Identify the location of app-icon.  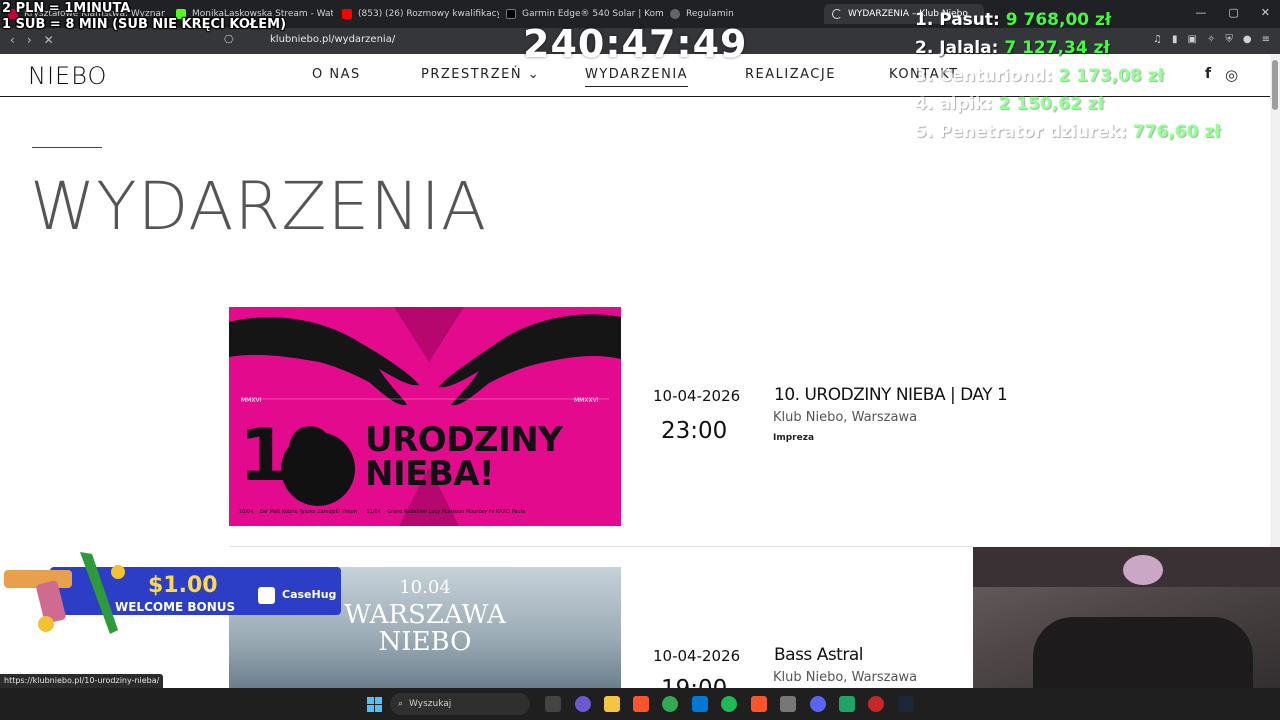
(876, 704).